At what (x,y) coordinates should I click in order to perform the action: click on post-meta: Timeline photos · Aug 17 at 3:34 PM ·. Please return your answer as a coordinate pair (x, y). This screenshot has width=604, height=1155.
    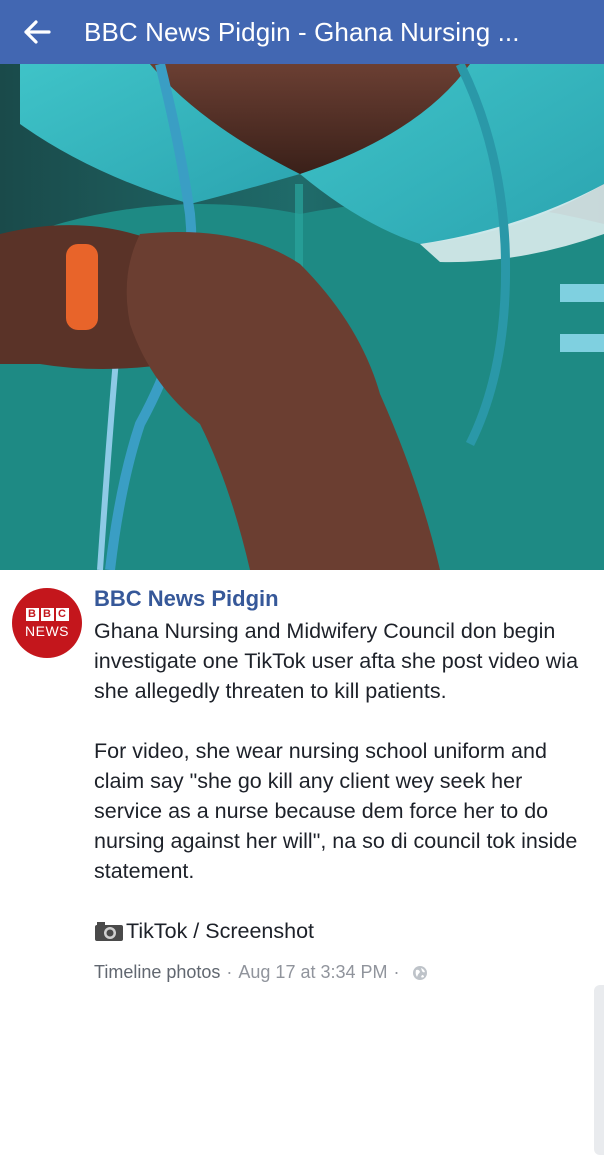
    Looking at the image, I should click on (261, 972).